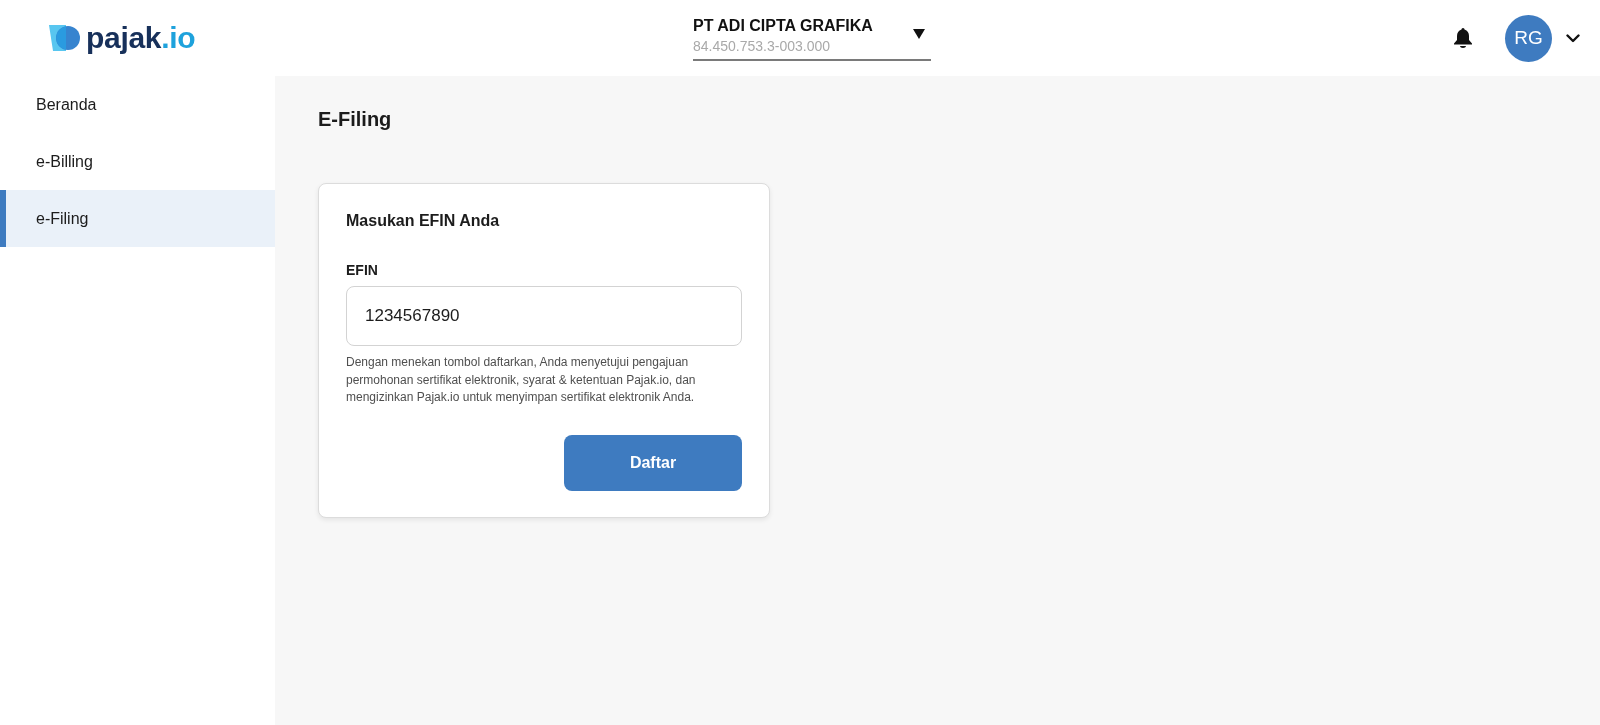 This screenshot has width=1600, height=725. What do you see at coordinates (362, 270) in the screenshot?
I see `field-label: EFIN` at bounding box center [362, 270].